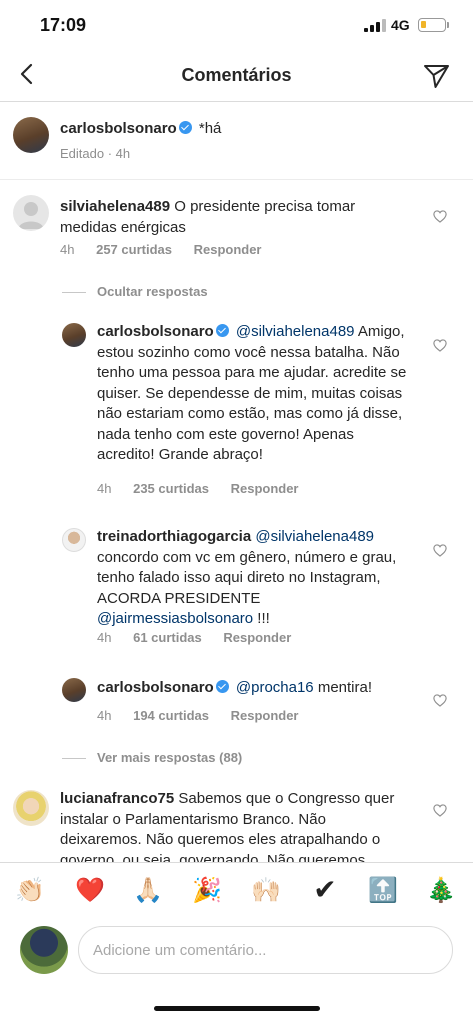  I want to click on folded-hands-icon: 🙏🏻, so click(148, 890).